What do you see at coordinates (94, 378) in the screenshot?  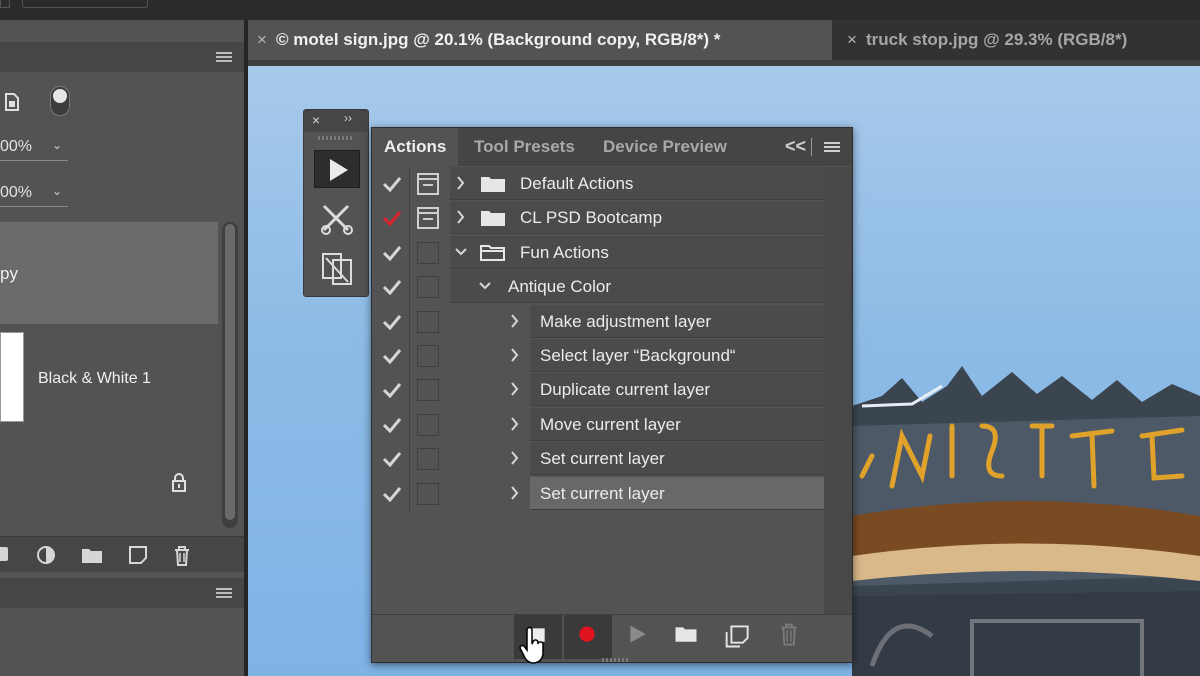 I see `layer-name: Black & White 1` at bounding box center [94, 378].